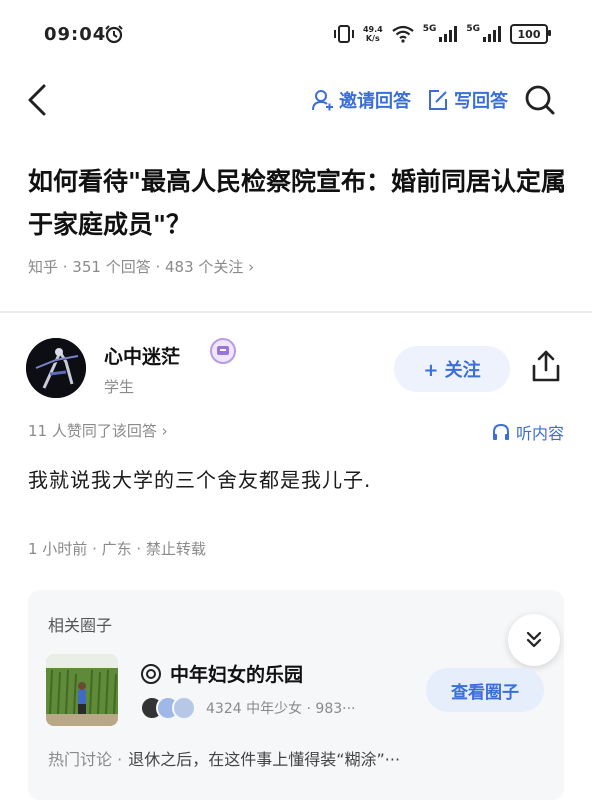  Describe the element at coordinates (372, 38) in the screenshot. I see `speed-unit: K/s` at that location.